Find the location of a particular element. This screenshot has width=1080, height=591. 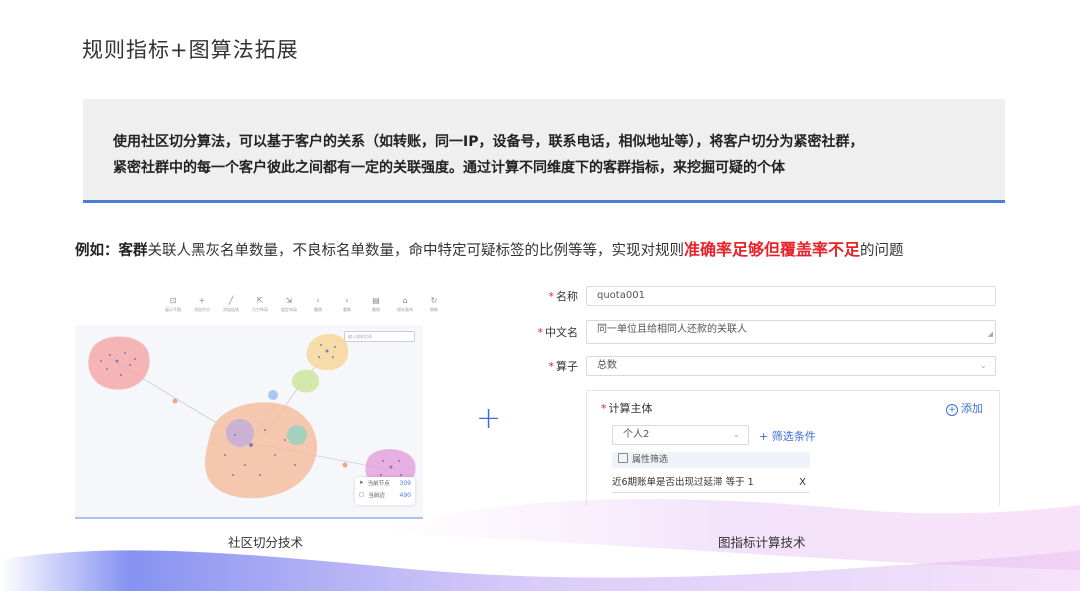

edge-count-icon: ▢ is located at coordinates (362, 495).